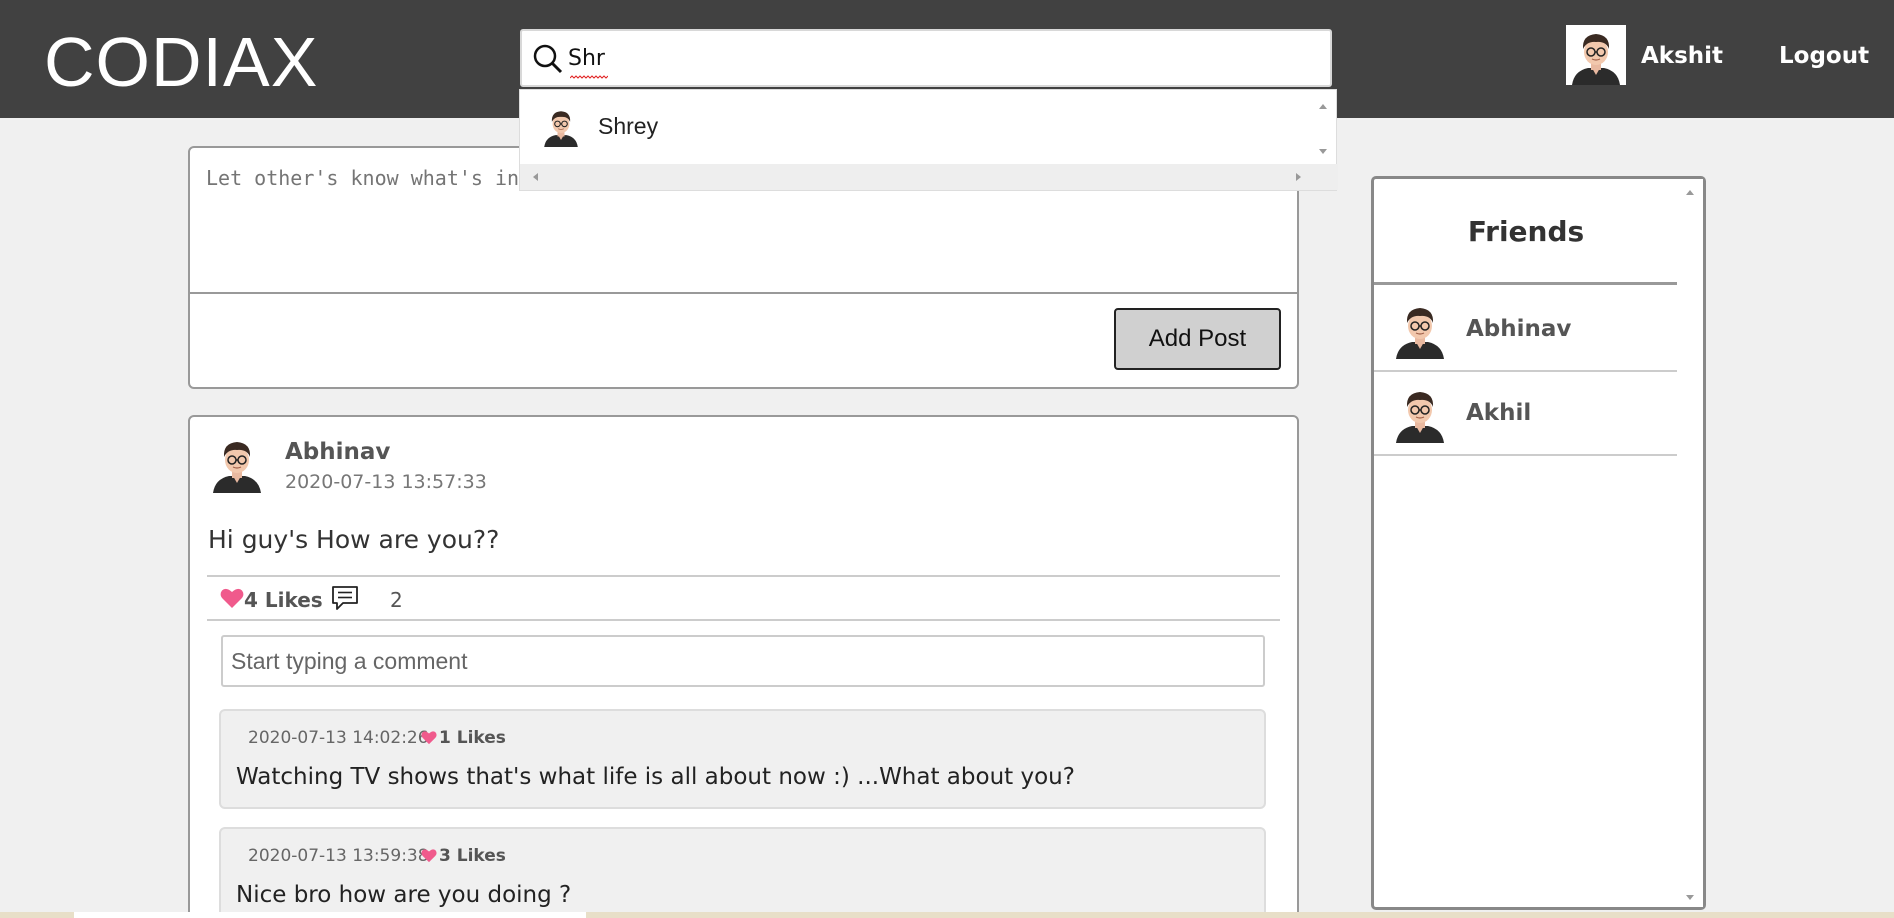 The width and height of the screenshot is (1894, 918). Describe the element at coordinates (1499, 413) in the screenshot. I see `friend-name: Akhil` at that location.